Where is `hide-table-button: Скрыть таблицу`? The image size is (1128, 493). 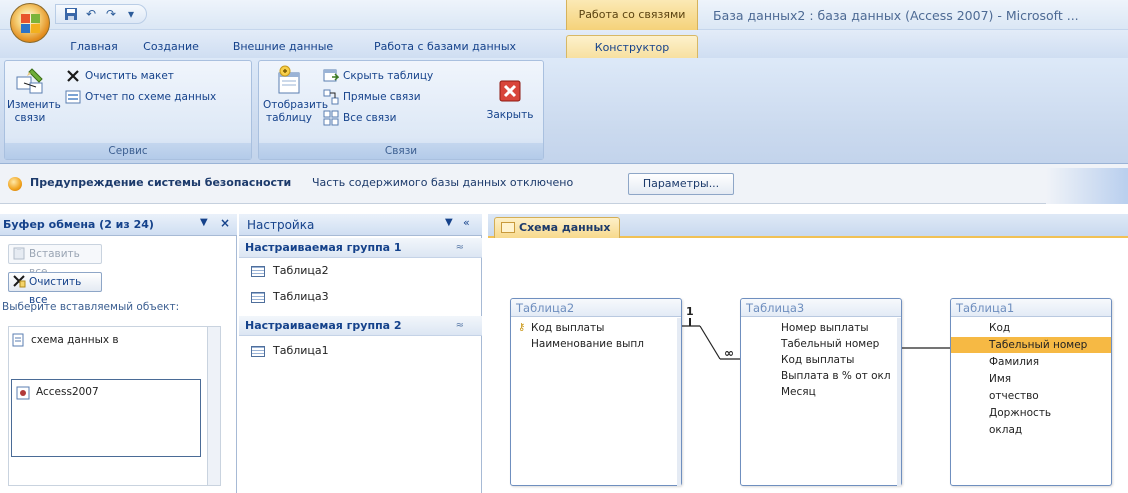 hide-table-button: Скрыть таблицу is located at coordinates (378, 76).